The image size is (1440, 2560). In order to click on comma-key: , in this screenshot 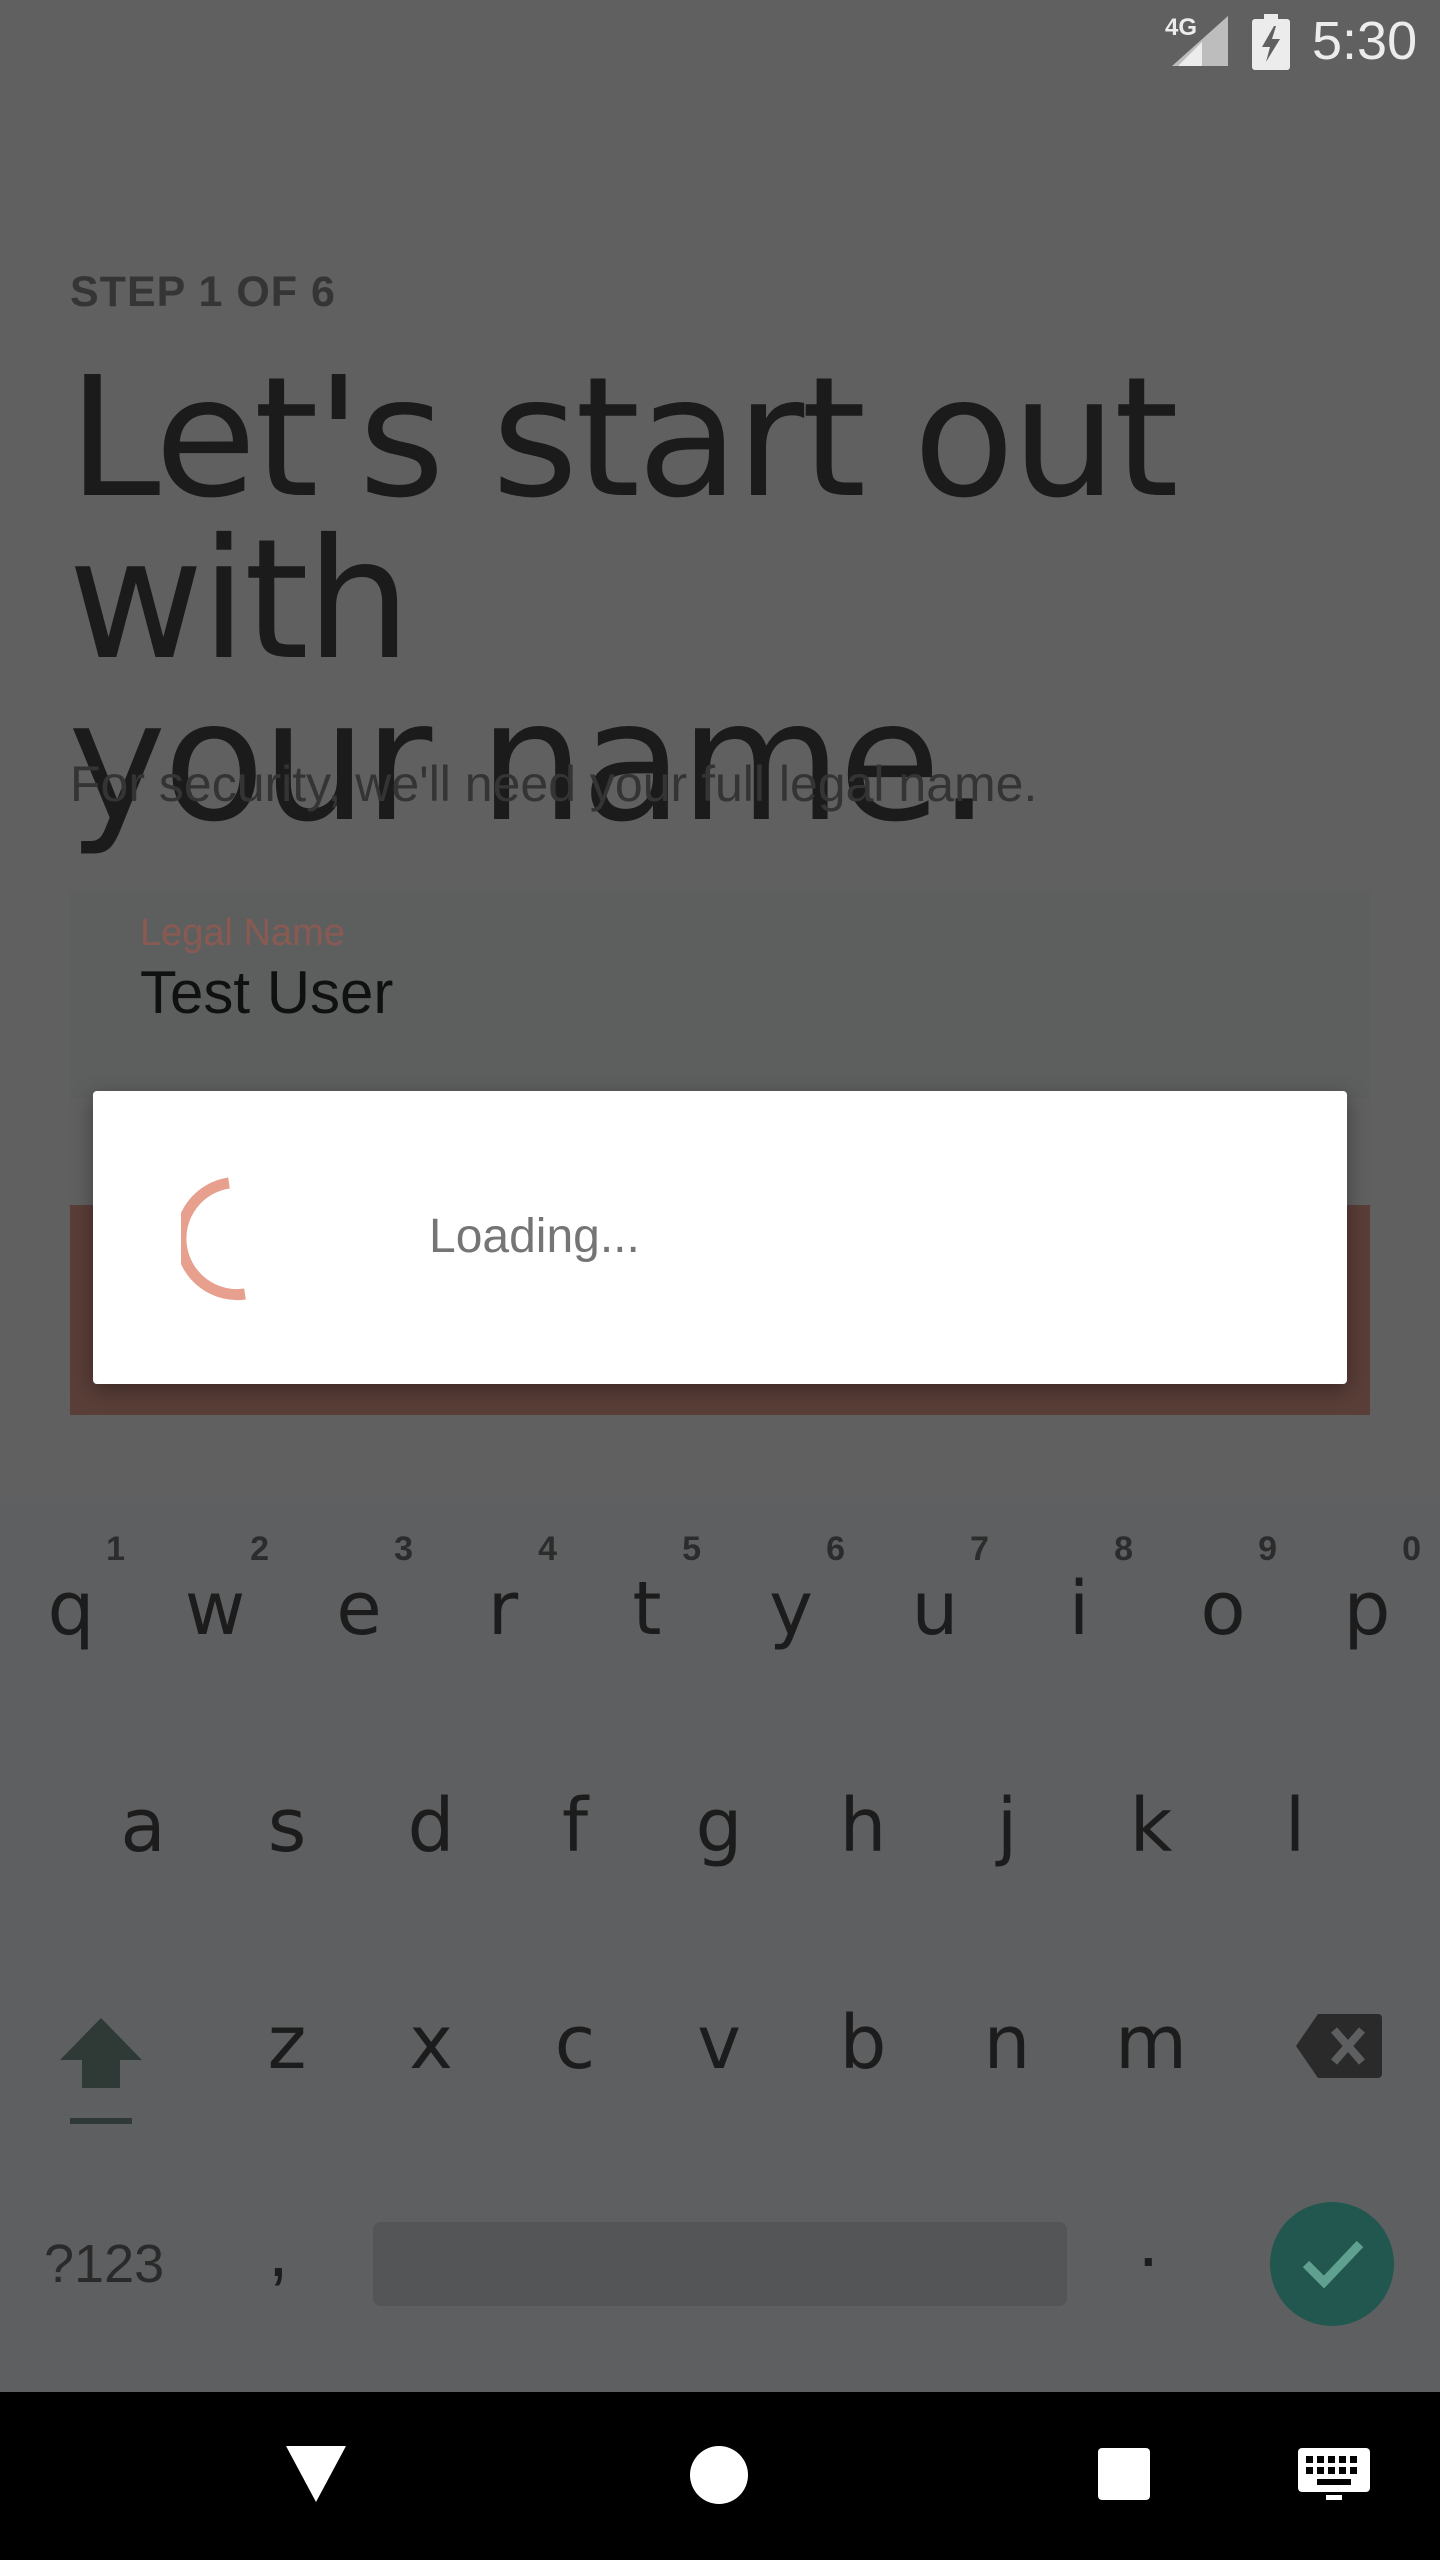, I will do `click(278, 2250)`.